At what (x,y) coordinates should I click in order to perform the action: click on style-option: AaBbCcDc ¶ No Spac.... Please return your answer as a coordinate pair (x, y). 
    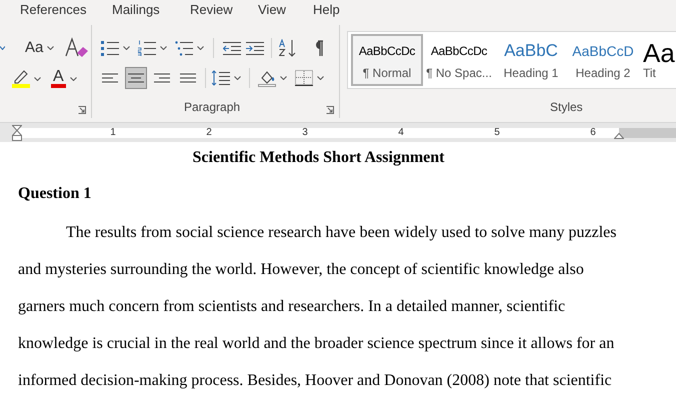
    Looking at the image, I should click on (459, 60).